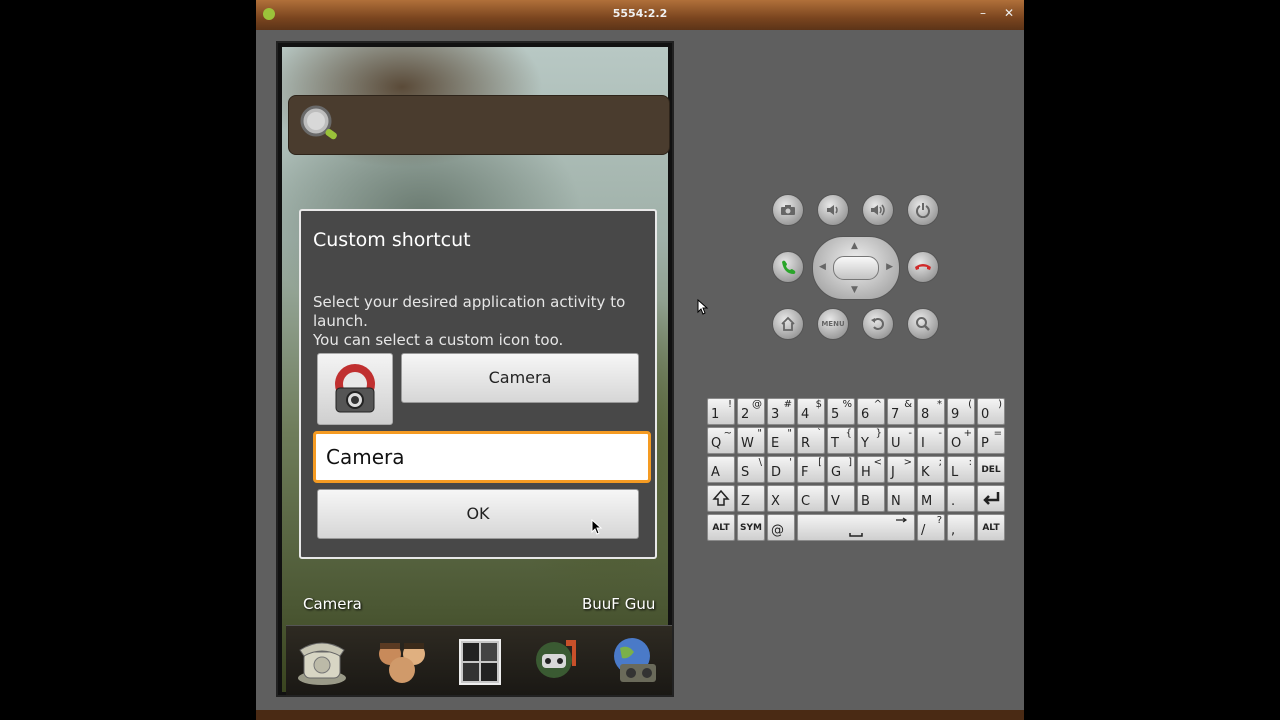  I want to click on key: R `, so click(811, 440).